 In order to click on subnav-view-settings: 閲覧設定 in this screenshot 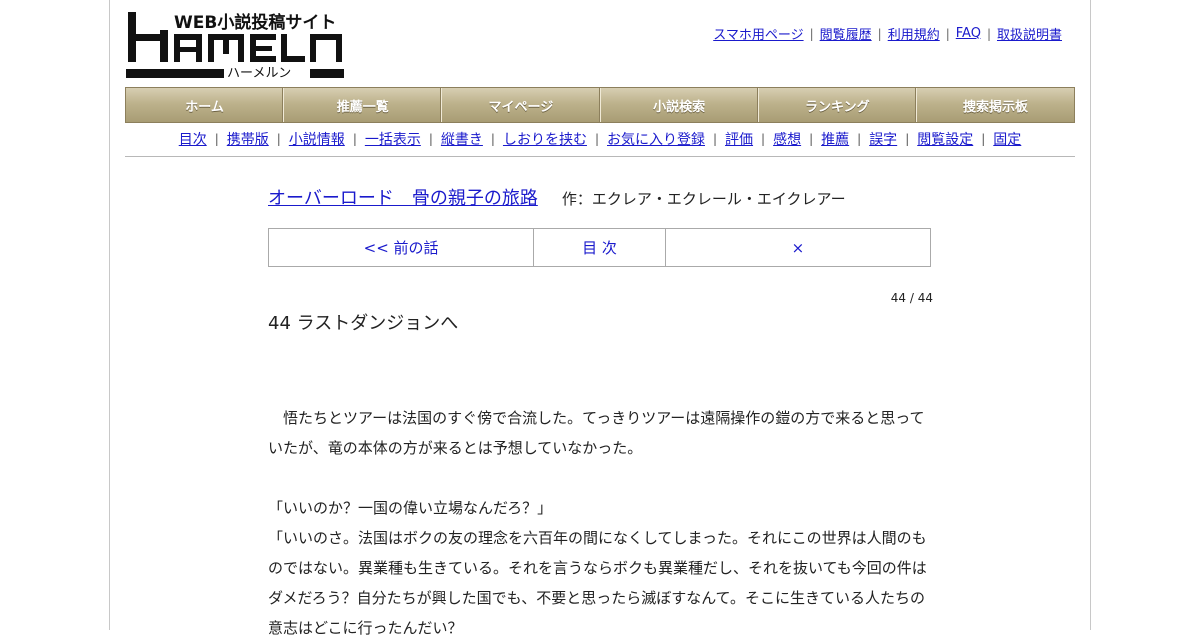, I will do `click(945, 139)`.